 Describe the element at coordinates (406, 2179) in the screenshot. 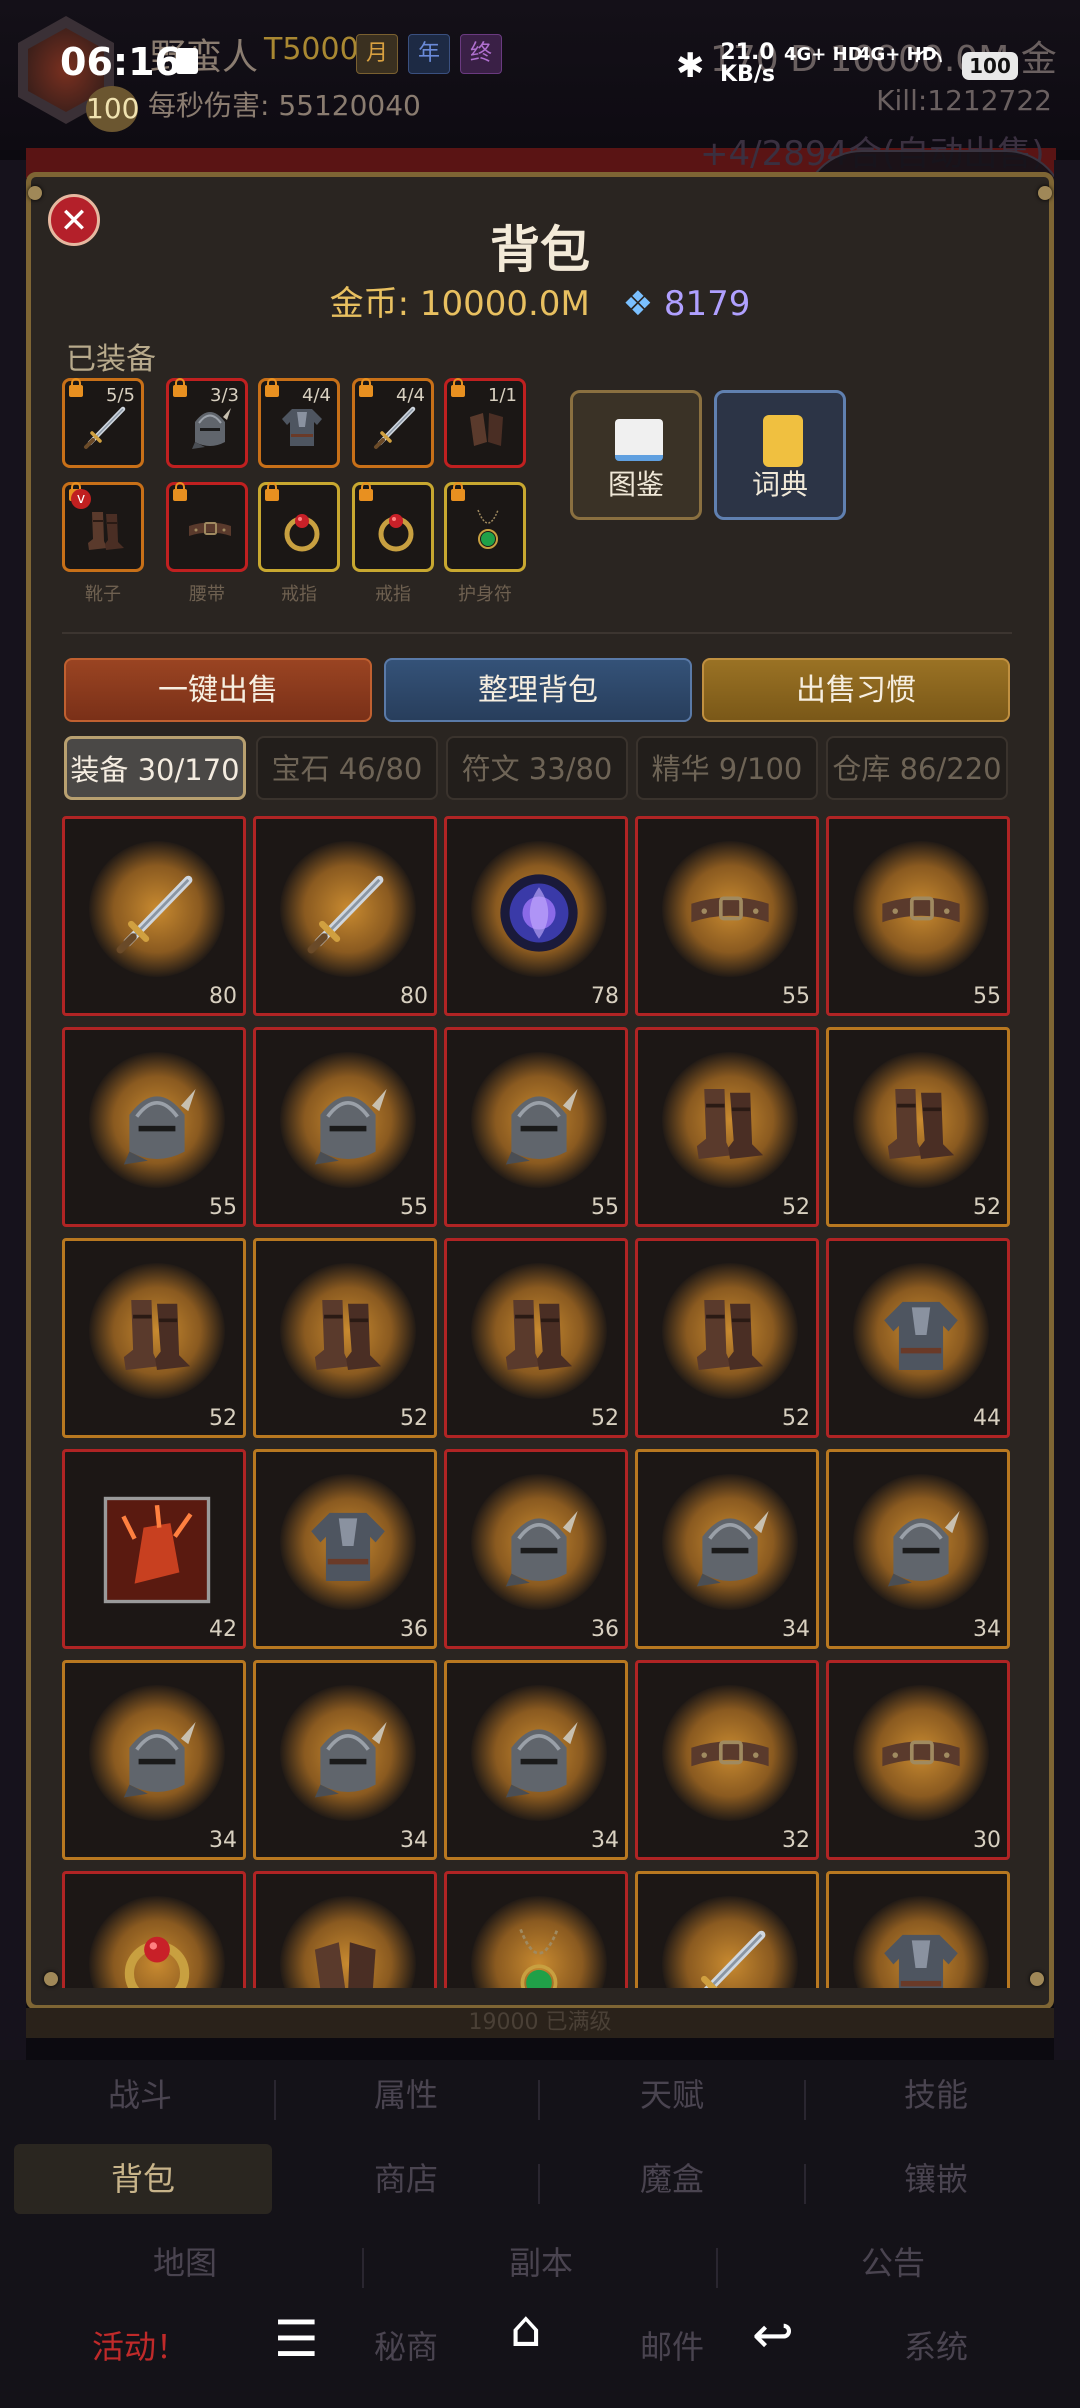

I see `nav-shop: 商店` at that location.